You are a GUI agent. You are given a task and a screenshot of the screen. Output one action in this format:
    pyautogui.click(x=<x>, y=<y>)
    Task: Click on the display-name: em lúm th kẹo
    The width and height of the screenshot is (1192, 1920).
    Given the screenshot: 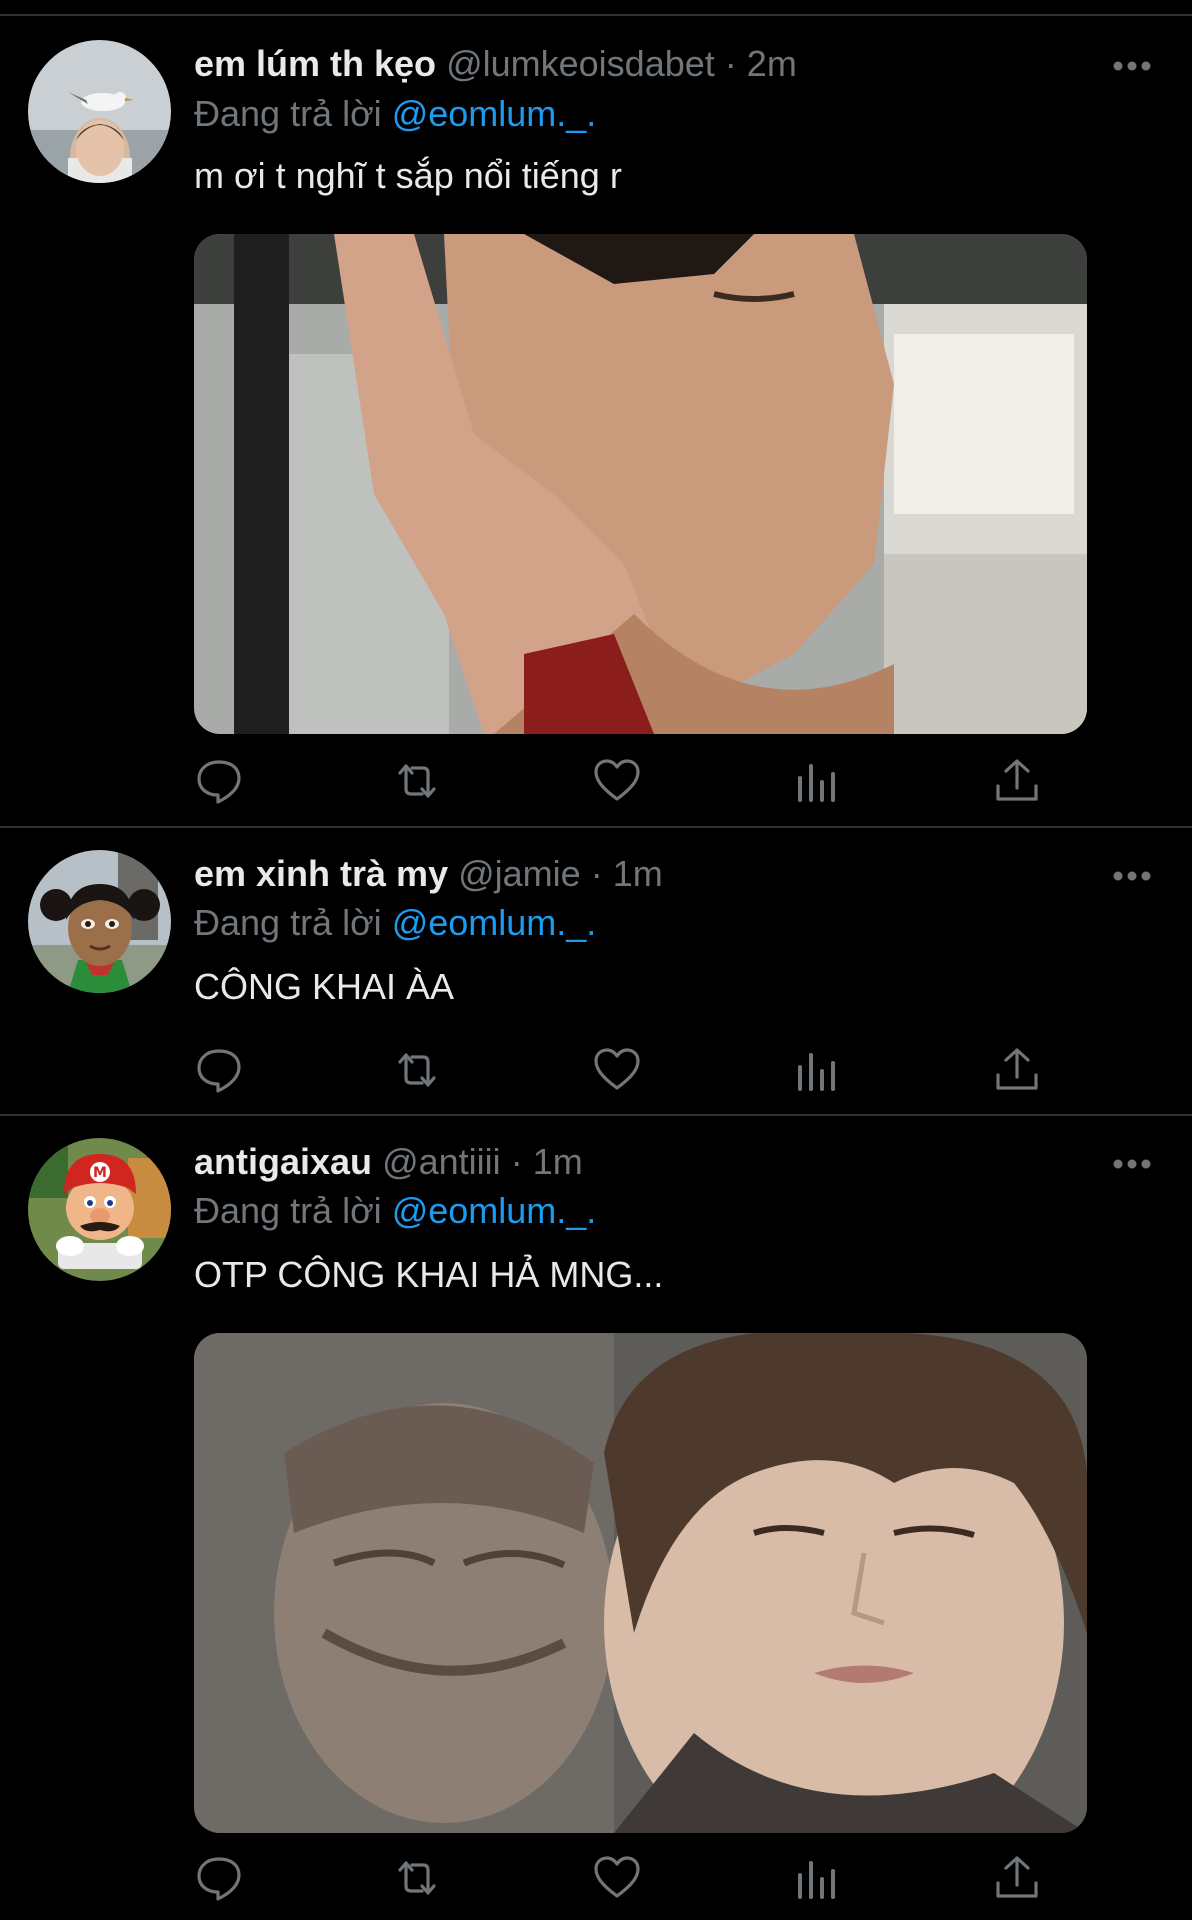 What is the action you would take?
    pyautogui.click(x=315, y=63)
    